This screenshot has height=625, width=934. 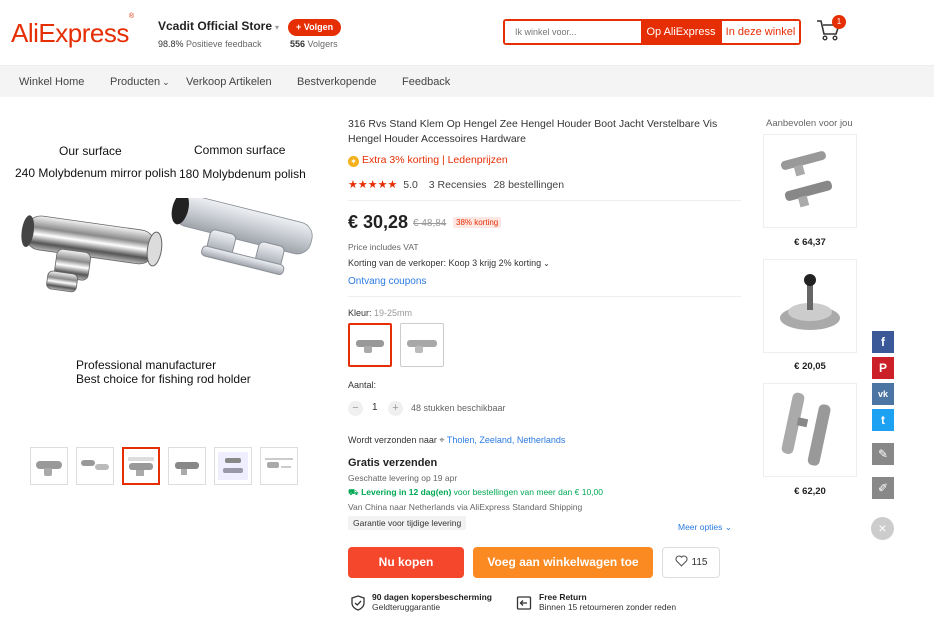 I want to click on free-shipping-title: Gratis verzenden, so click(x=393, y=463).